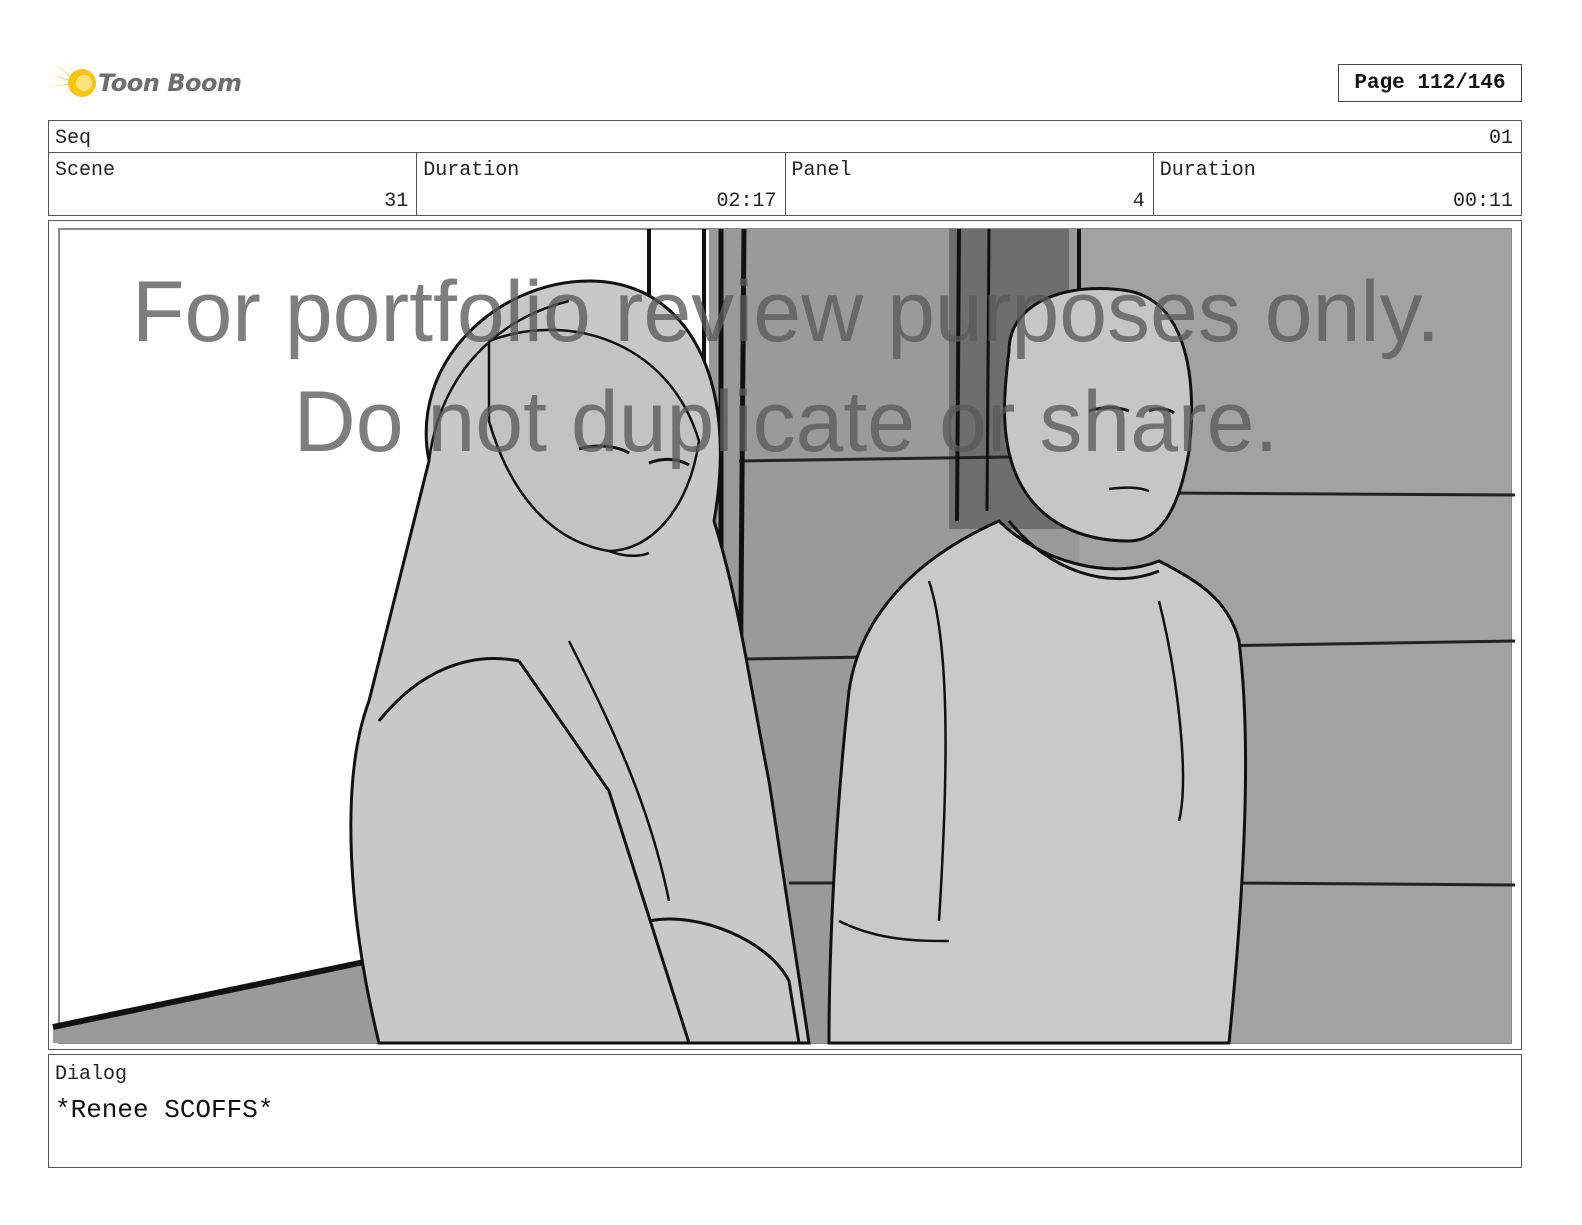 This screenshot has width=1582, height=1225. I want to click on page-indicator: Page 112/146, so click(1430, 83).